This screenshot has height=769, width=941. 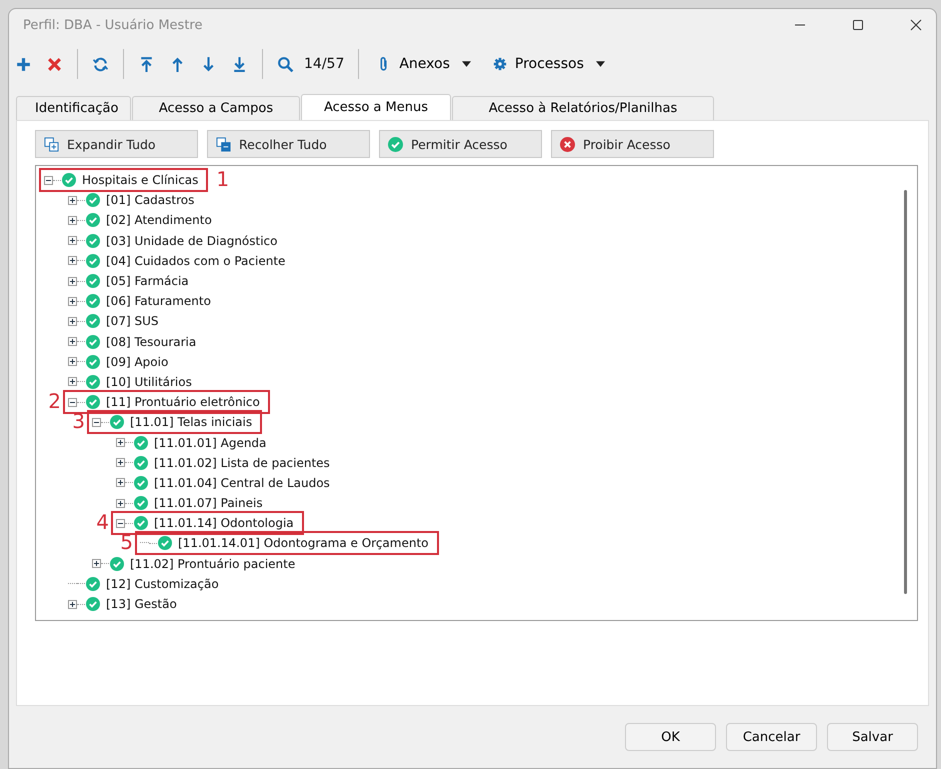 I want to click on dialog-button: Salvar, so click(x=872, y=737).